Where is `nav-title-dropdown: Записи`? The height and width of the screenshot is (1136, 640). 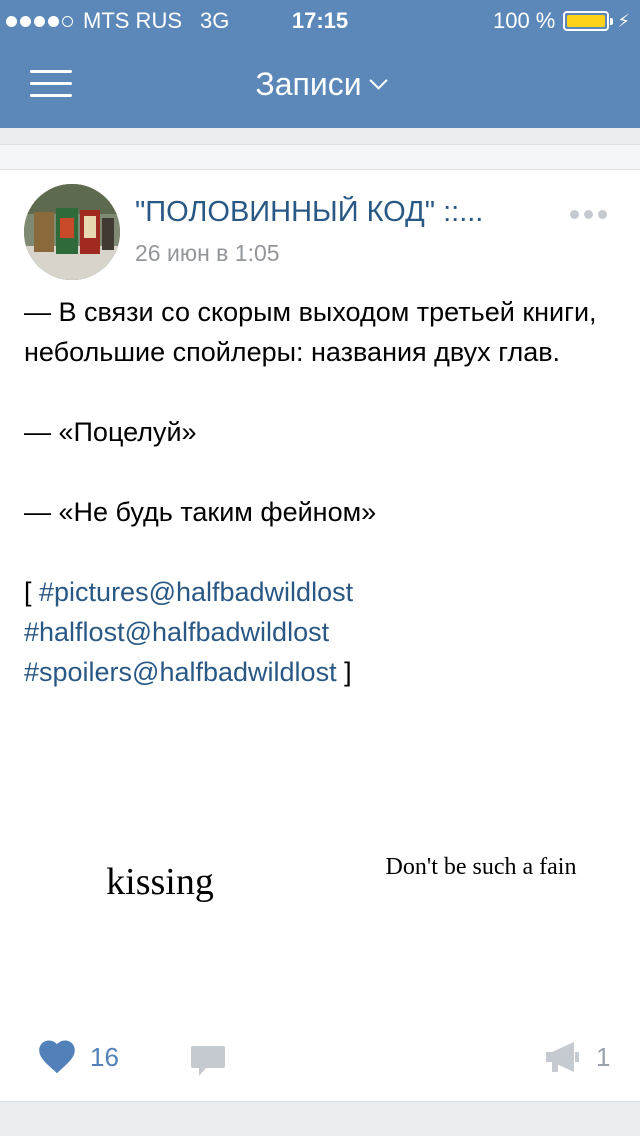
nav-title-dropdown: Записи is located at coordinates (320, 84).